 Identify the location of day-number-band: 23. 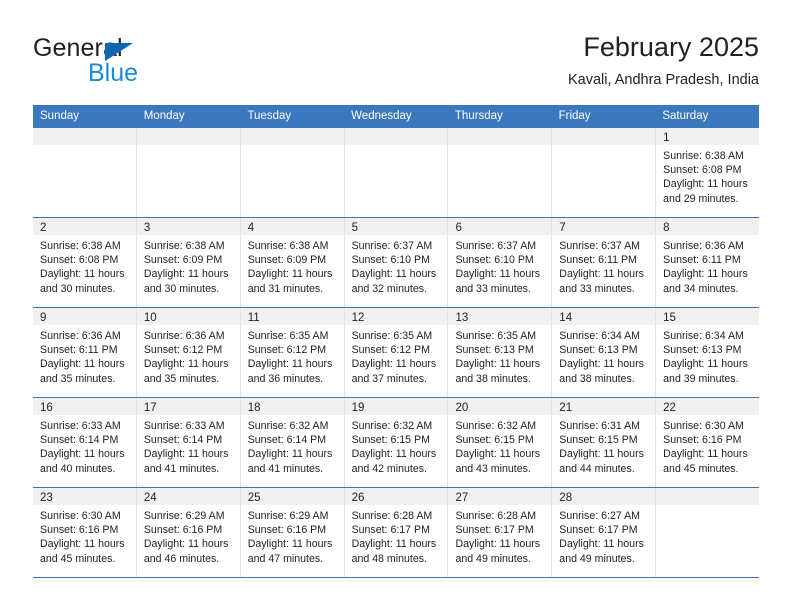
(84, 496).